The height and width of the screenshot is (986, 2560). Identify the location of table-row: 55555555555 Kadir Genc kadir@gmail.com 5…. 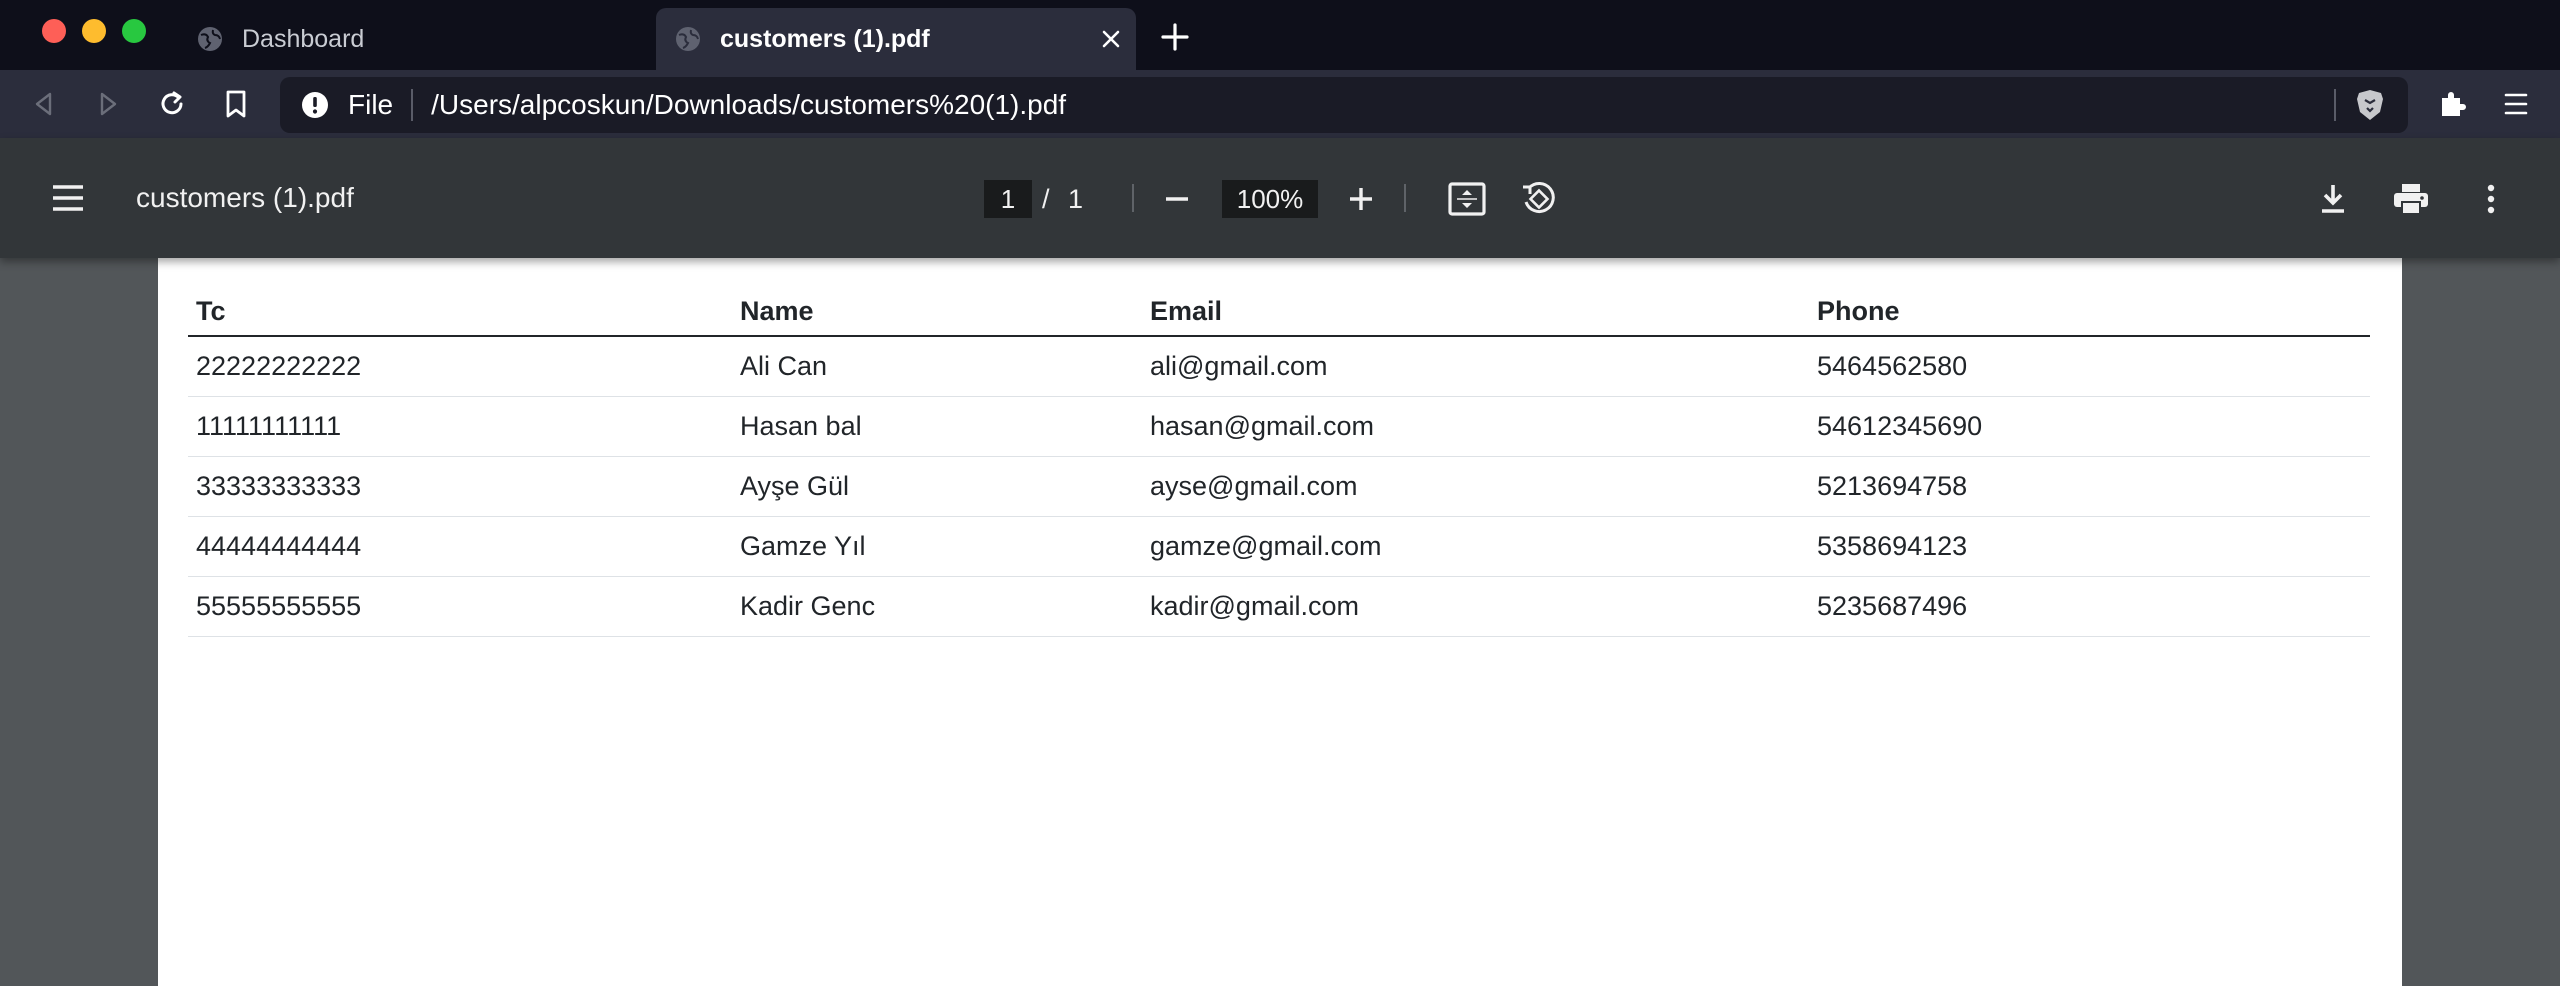
(1279, 606).